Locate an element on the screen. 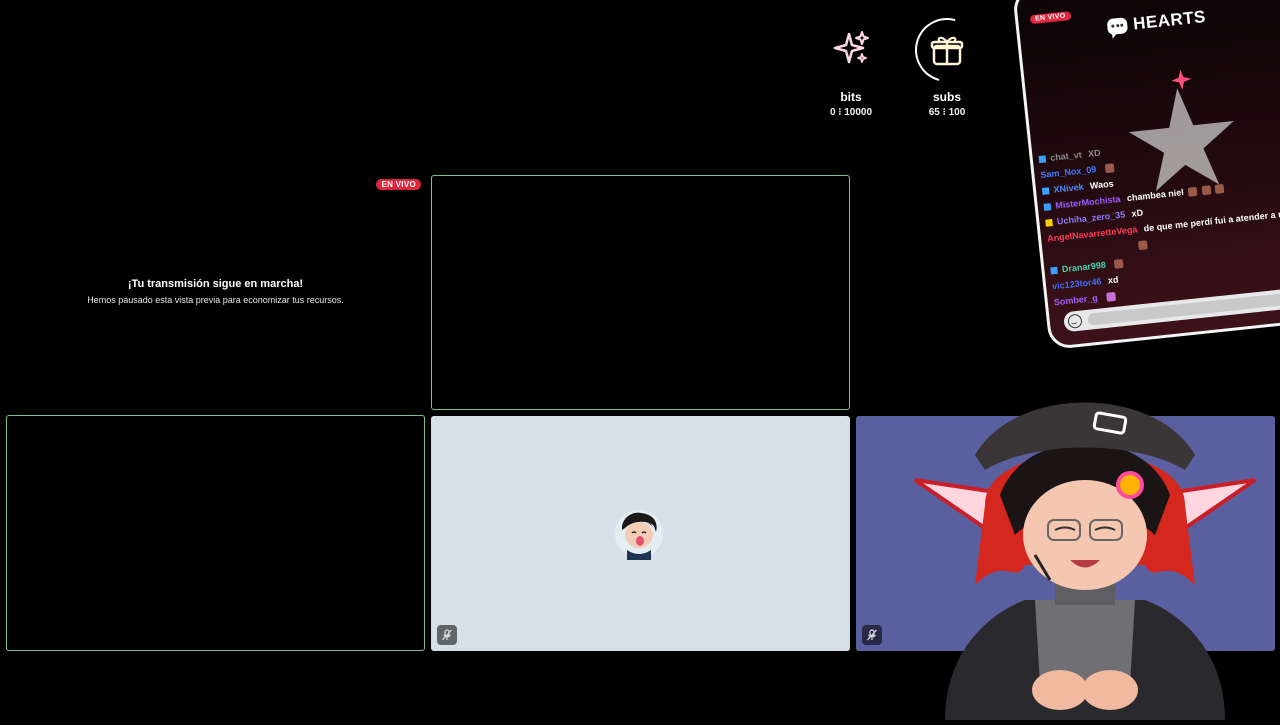 This screenshot has height=725, width=1280. sparkle-icon is located at coordinates (1181, 80).